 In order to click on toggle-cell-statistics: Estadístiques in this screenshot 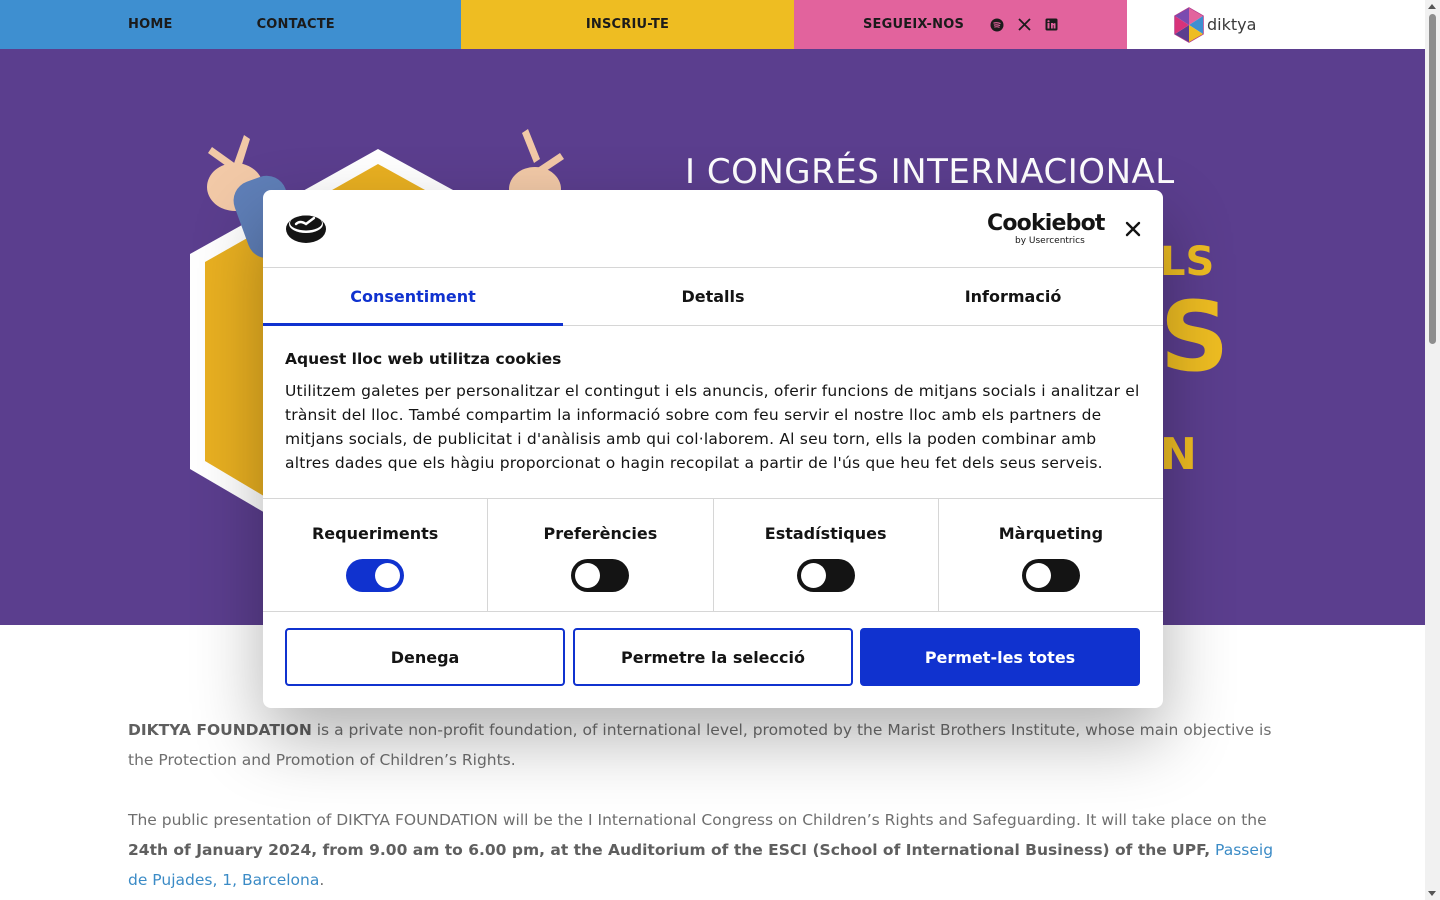, I will do `click(826, 555)`.